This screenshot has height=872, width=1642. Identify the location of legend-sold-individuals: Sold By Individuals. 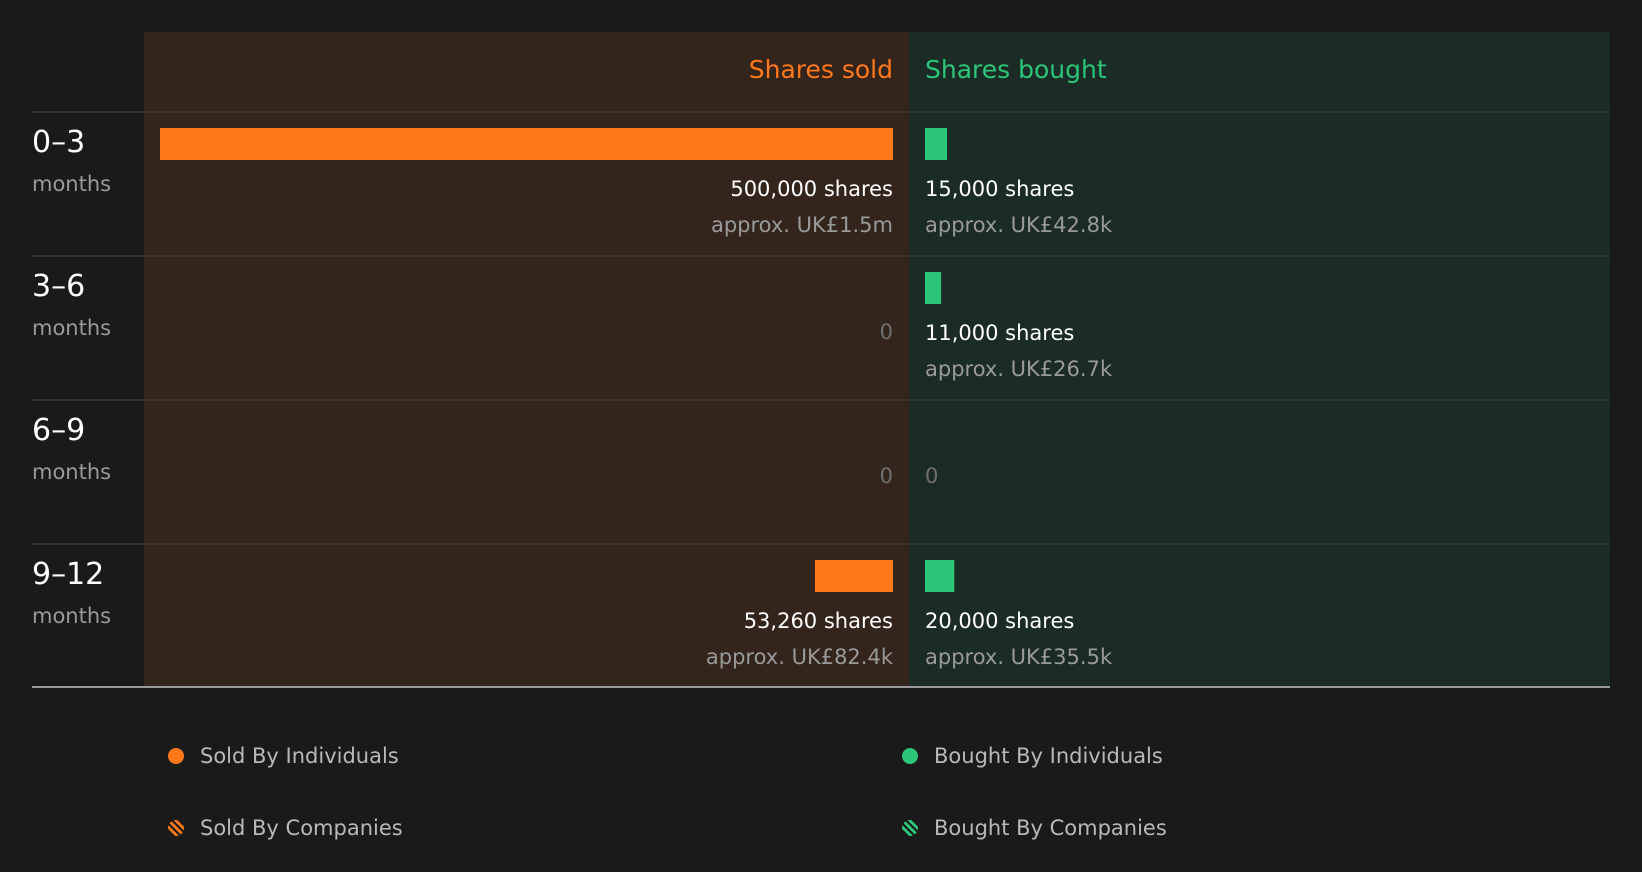
(283, 756).